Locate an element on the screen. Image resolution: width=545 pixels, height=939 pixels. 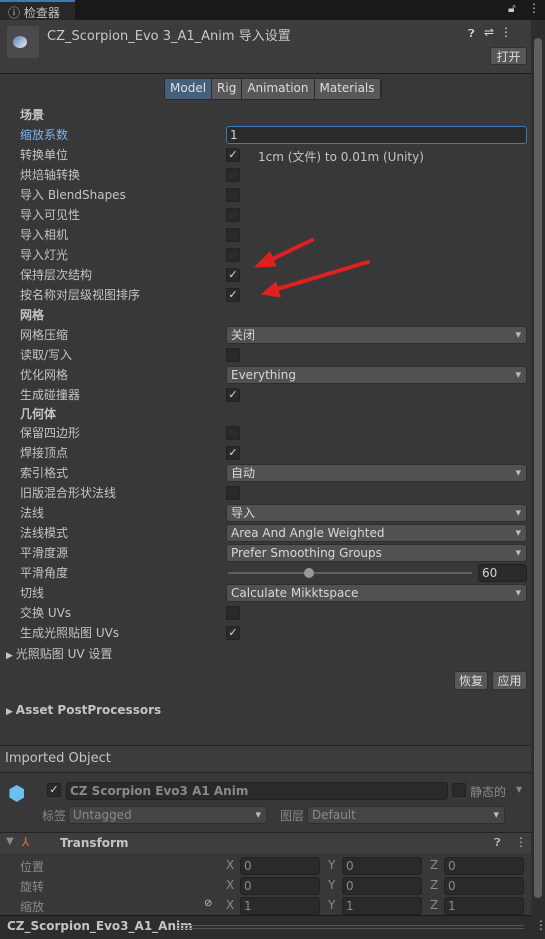
annotation-arrows is located at coordinates (311, 268).